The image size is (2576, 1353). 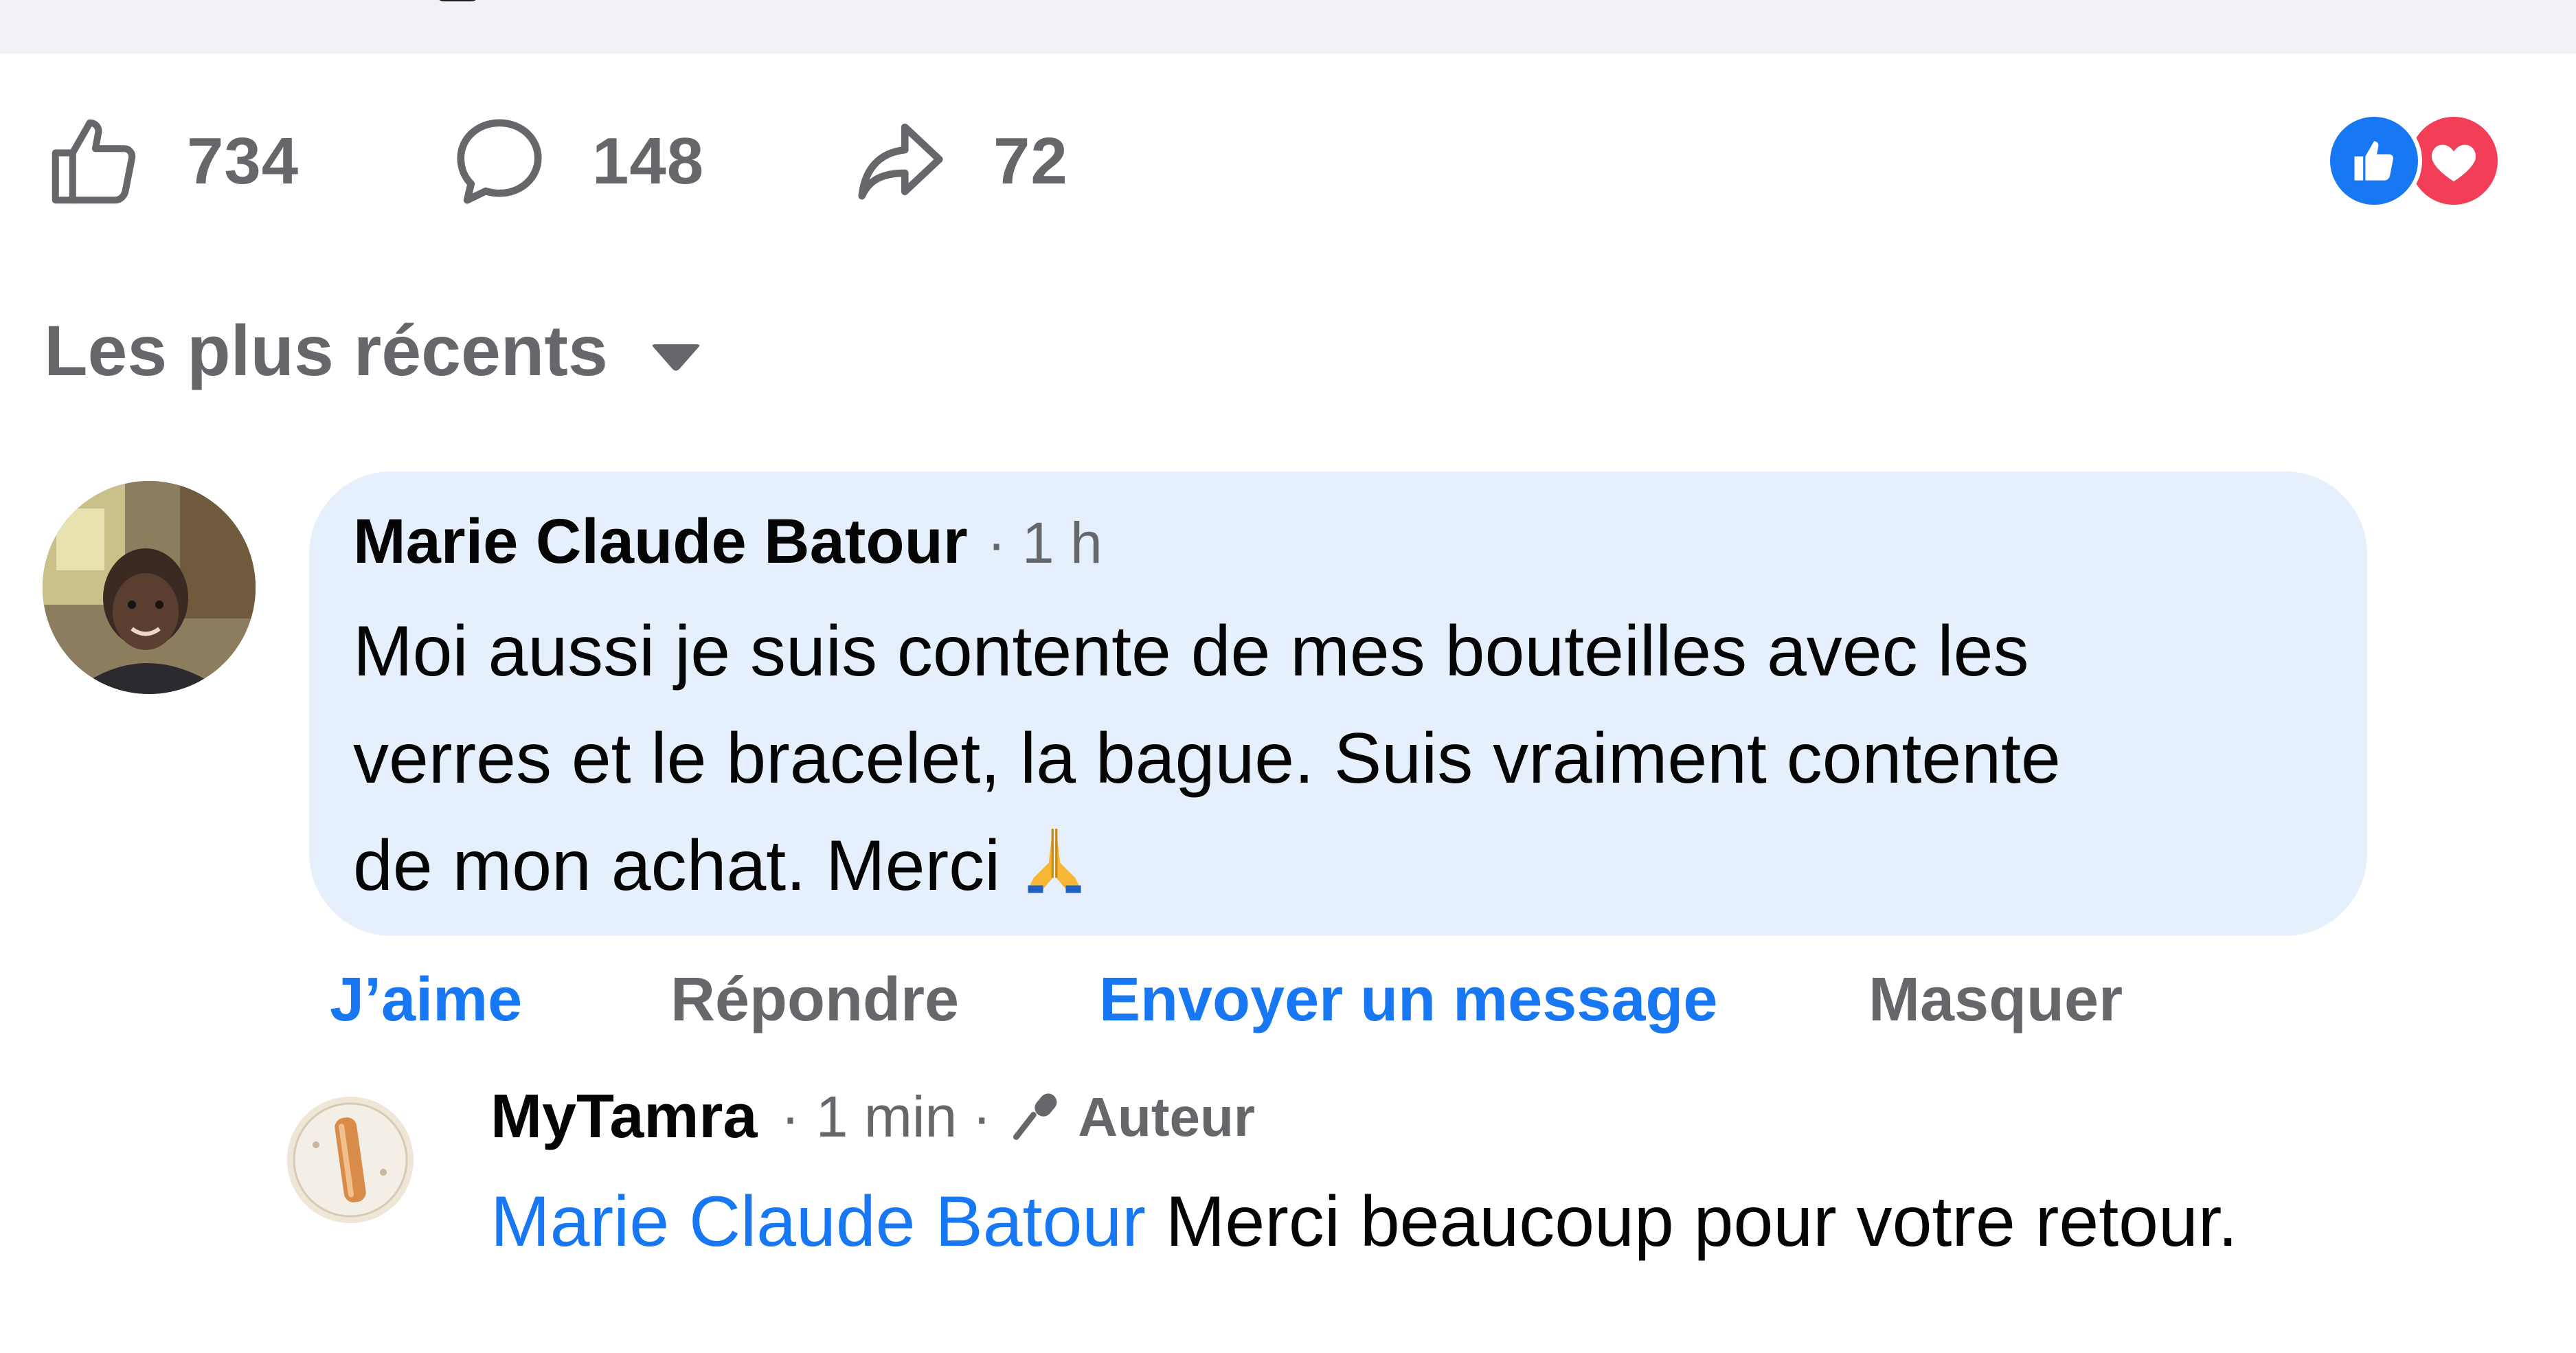 What do you see at coordinates (623, 1117) in the screenshot?
I see `reply-author: MyTamra` at bounding box center [623, 1117].